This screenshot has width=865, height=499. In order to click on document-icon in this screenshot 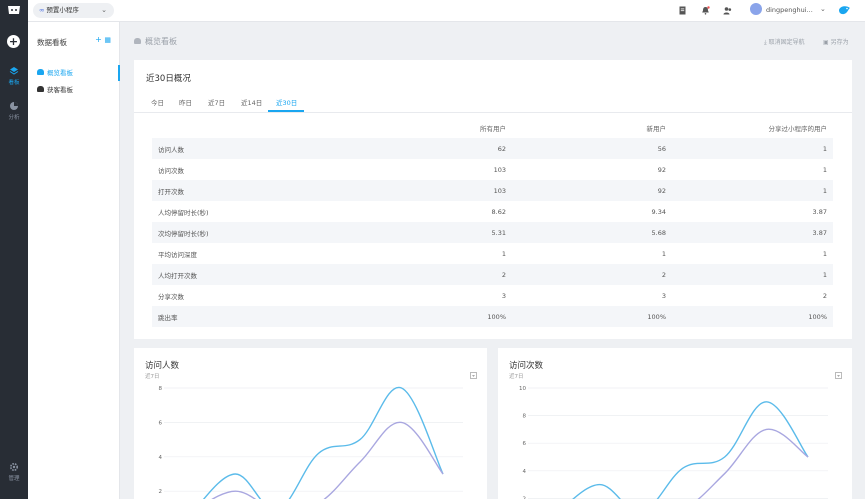, I will do `click(682, 10)`.